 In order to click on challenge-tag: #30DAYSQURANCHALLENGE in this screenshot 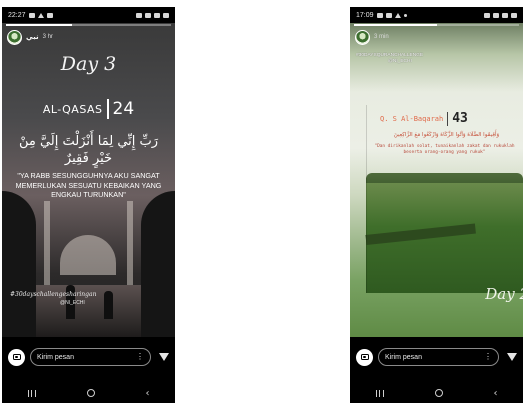, I will do `click(390, 55)`.